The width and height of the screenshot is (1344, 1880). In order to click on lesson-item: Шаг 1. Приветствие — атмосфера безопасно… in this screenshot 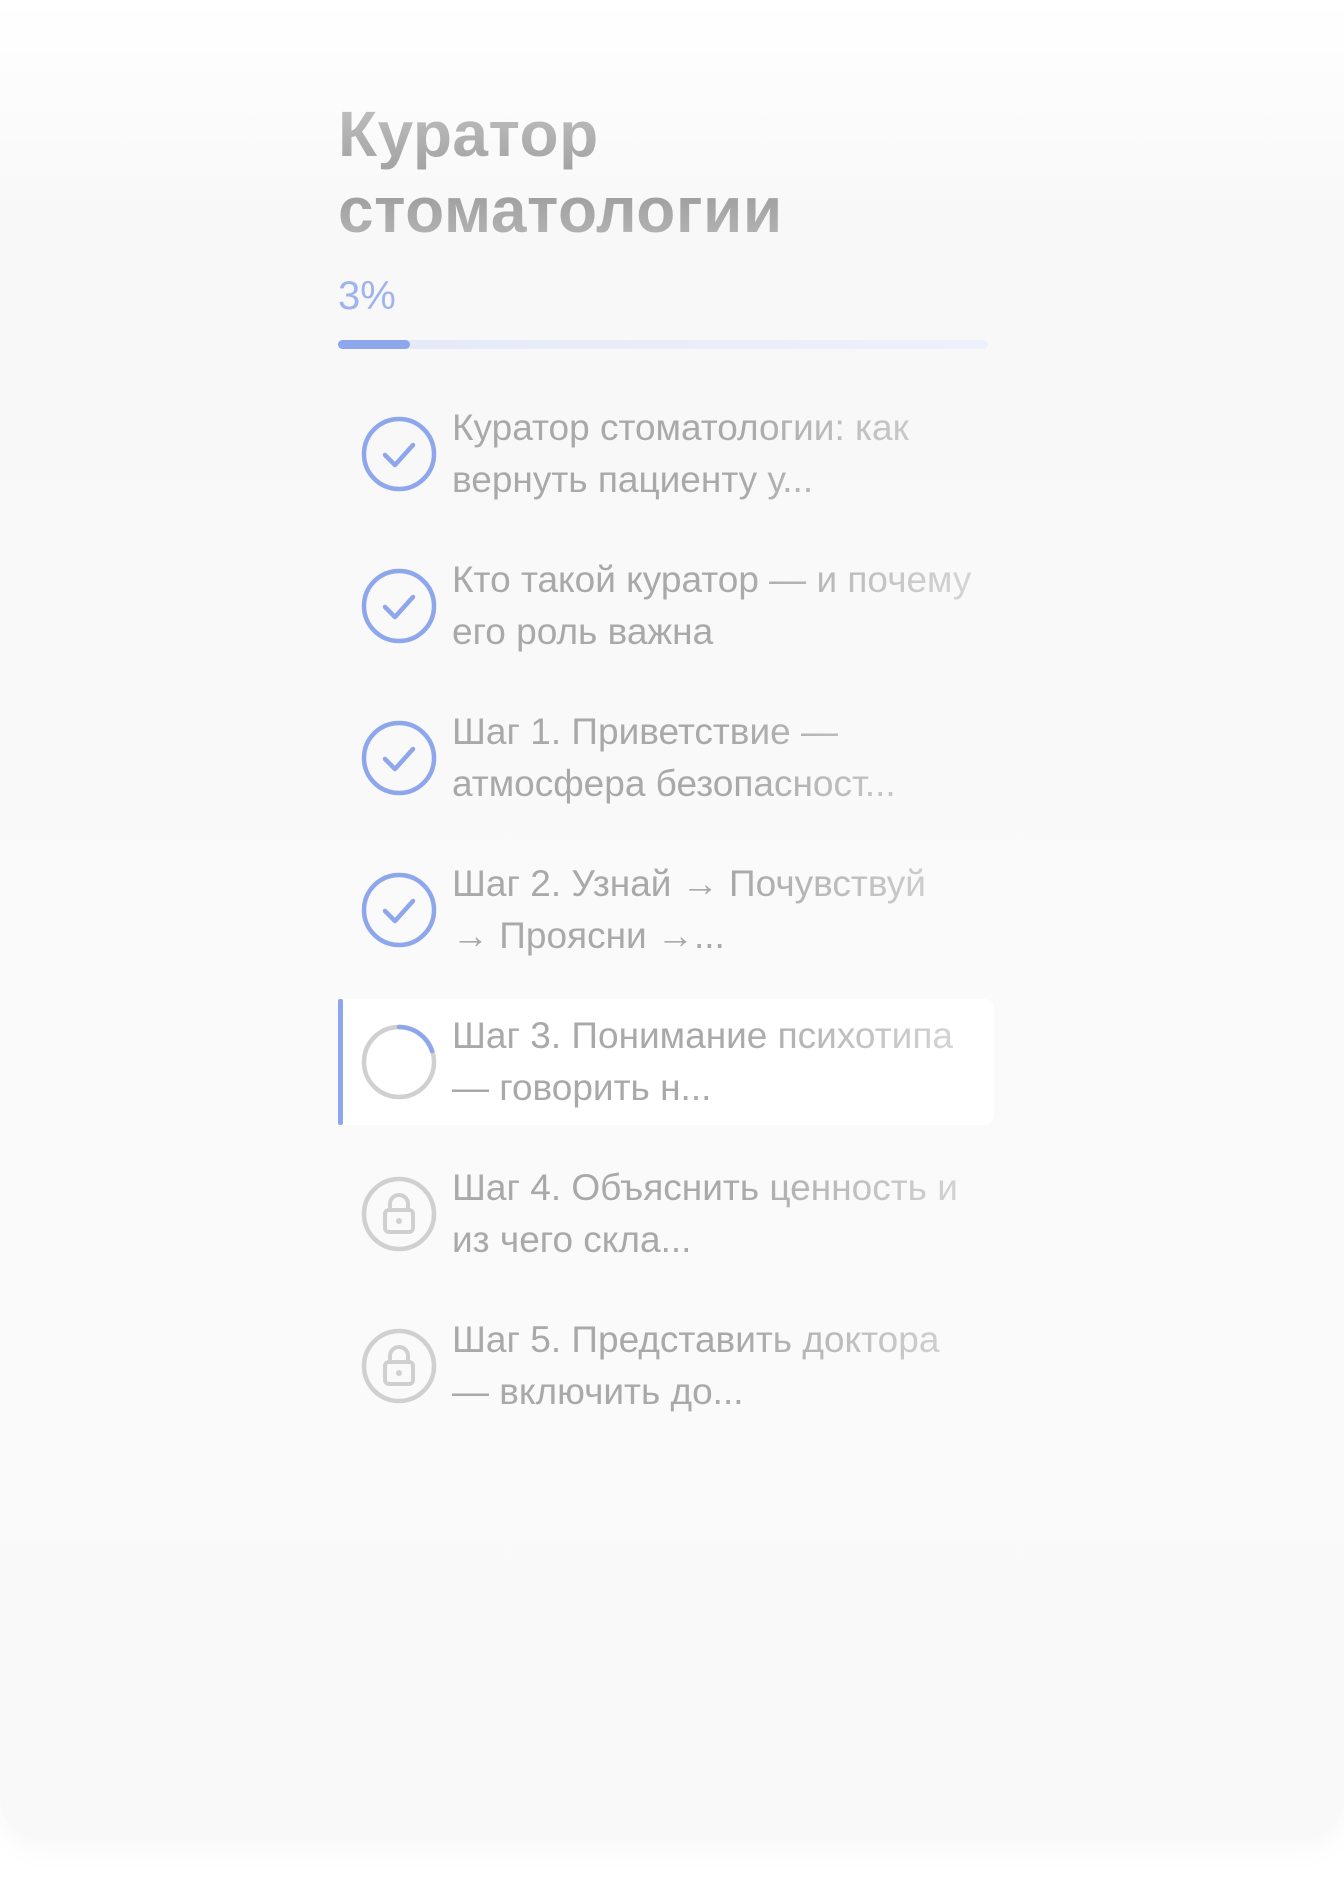, I will do `click(666, 758)`.